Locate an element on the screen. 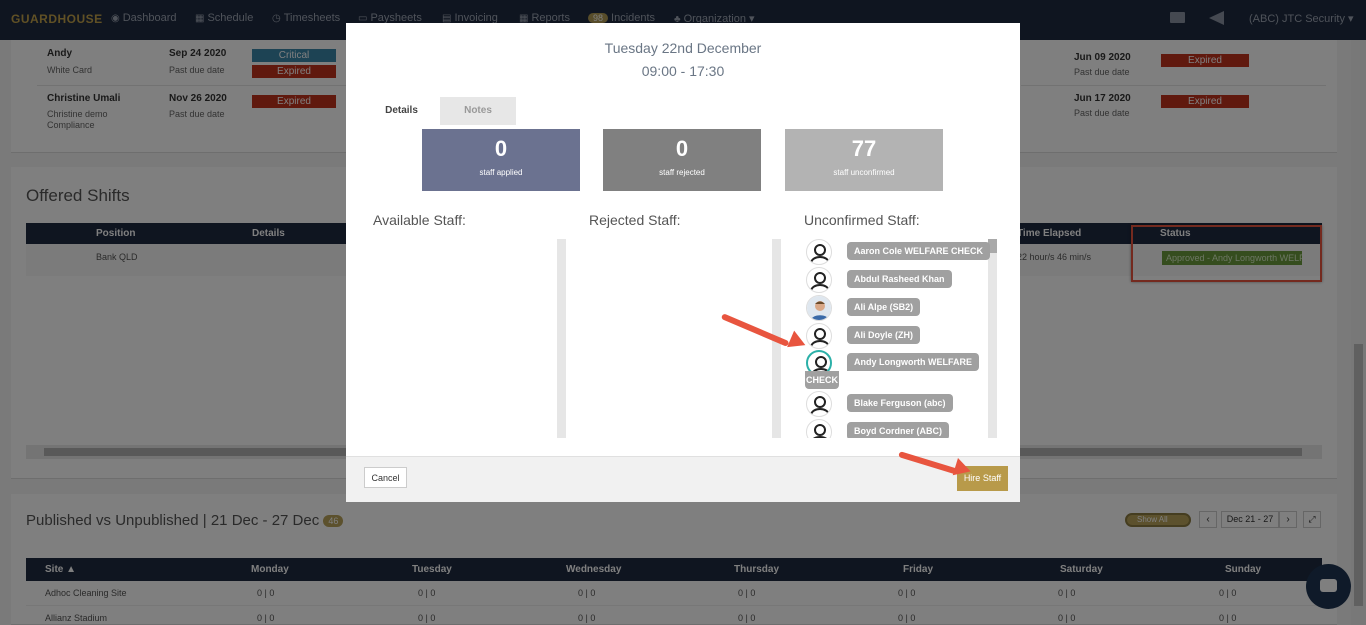 This screenshot has height=625, width=1366. staff-name-pill: Blake Ferguson (abc) is located at coordinates (900, 403).